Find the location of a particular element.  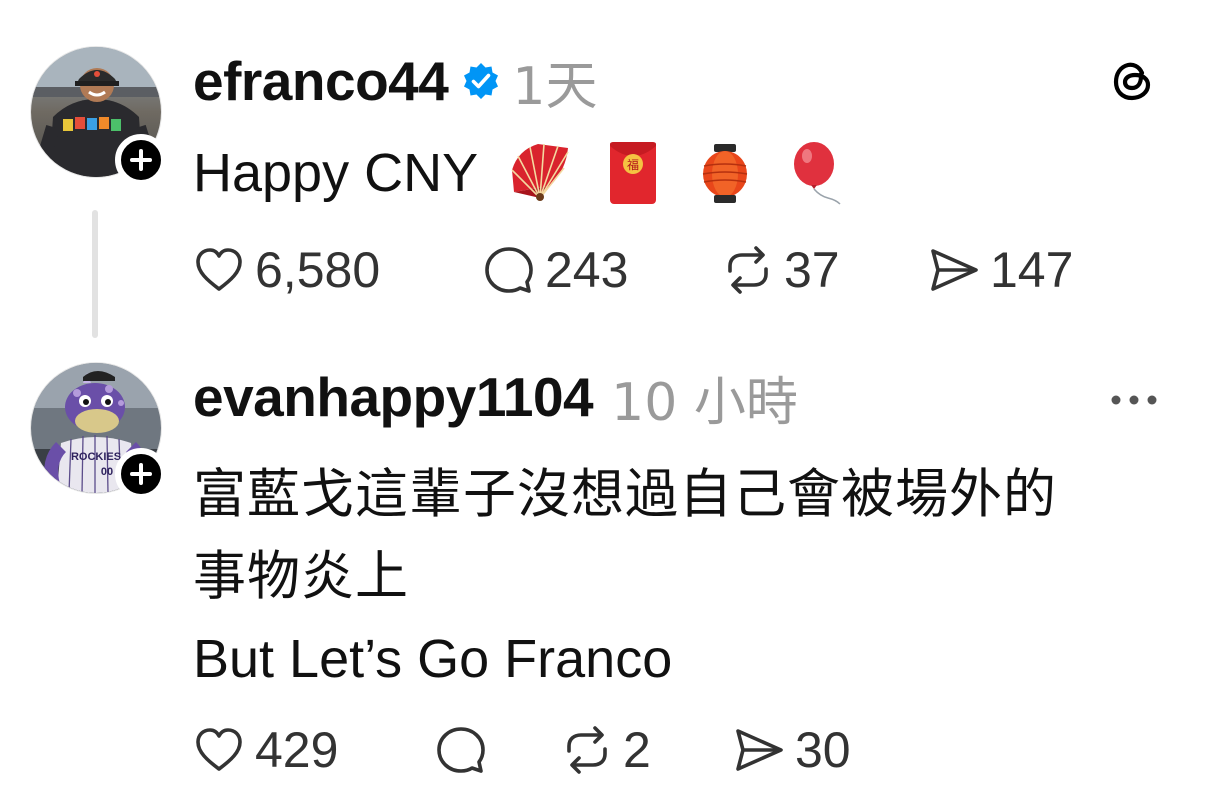

post-text-line-2: 事物炎上 is located at coordinates (301, 576).